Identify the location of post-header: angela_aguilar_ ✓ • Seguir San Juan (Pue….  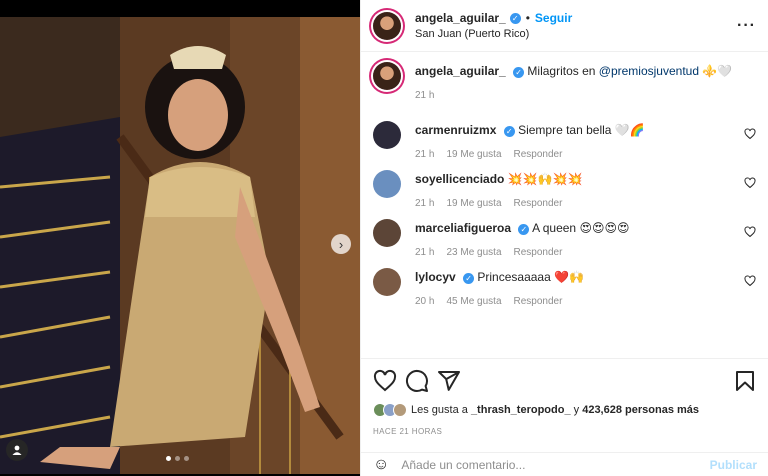
(564, 26).